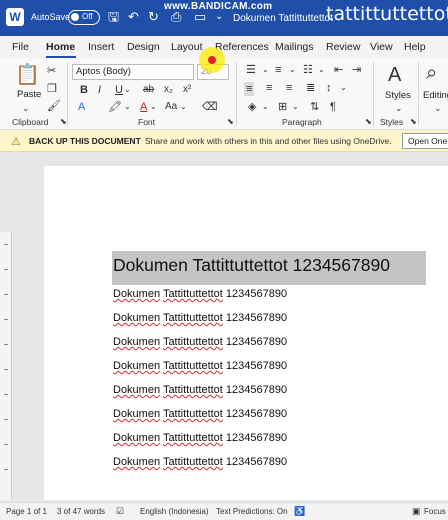 Image resolution: width=448 pixels, height=520 pixels. What do you see at coordinates (431, 73) in the screenshot?
I see `find-search-icon: ⌕` at bounding box center [431, 73].